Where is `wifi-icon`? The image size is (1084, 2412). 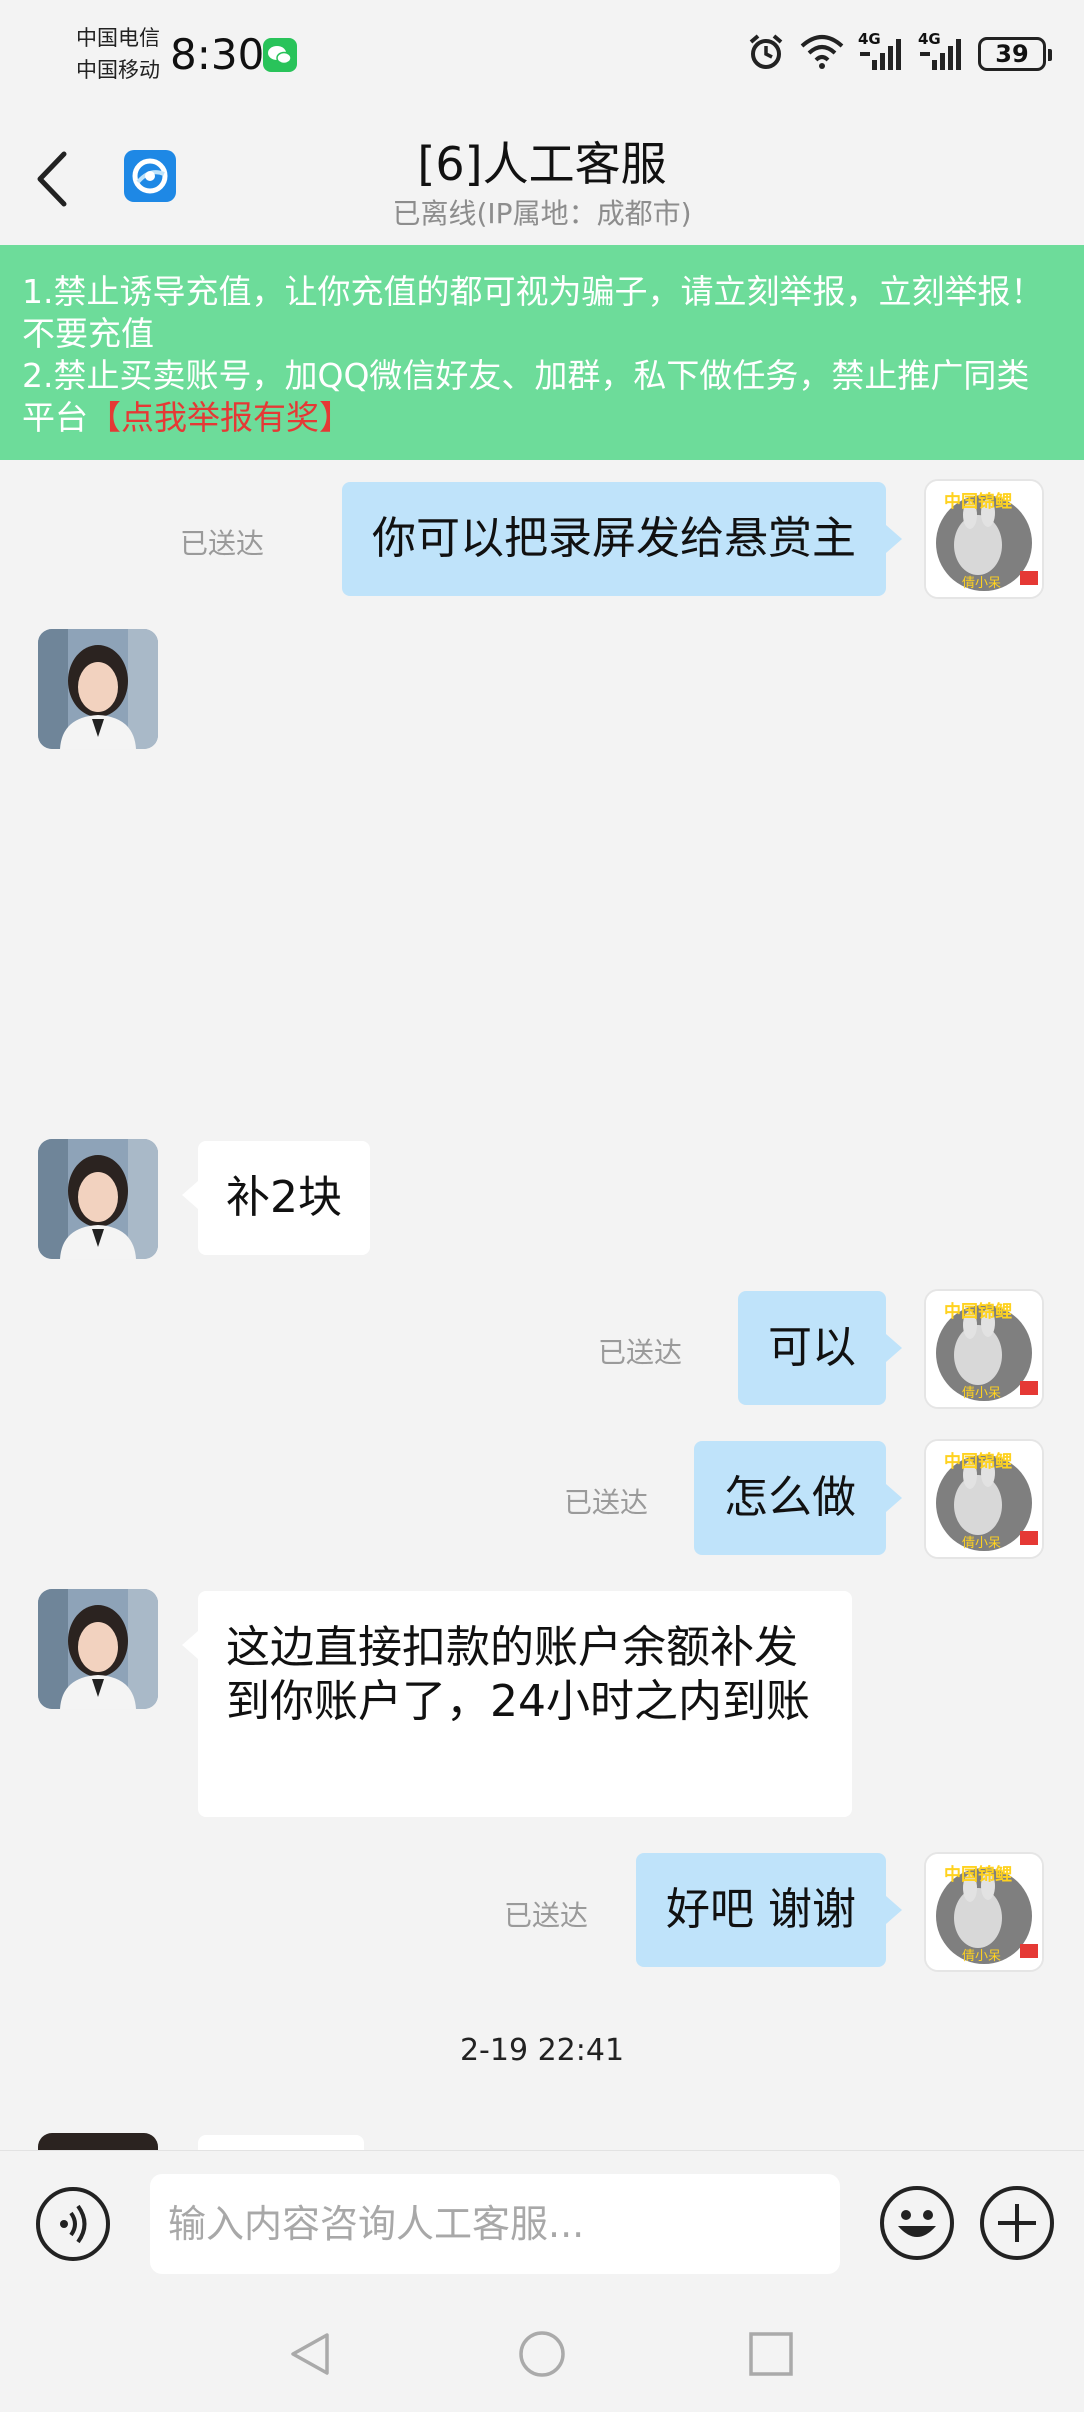 wifi-icon is located at coordinates (822, 54).